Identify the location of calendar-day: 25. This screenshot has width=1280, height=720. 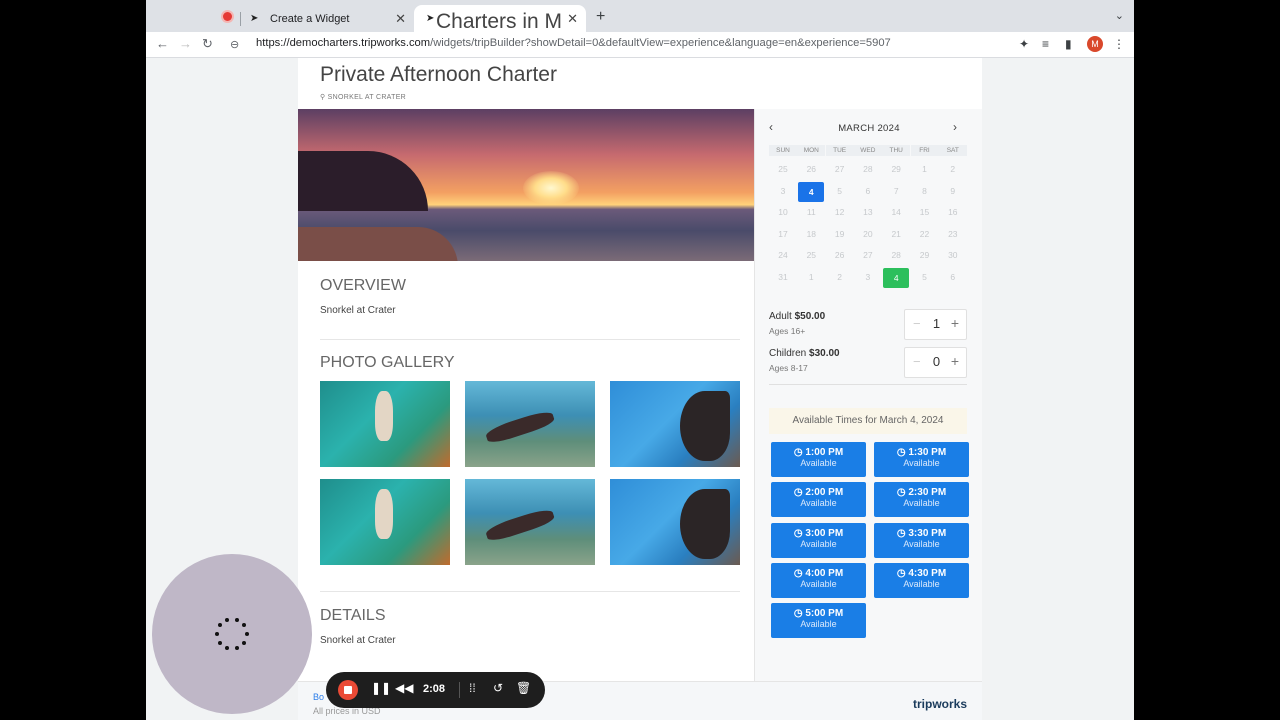
(811, 255).